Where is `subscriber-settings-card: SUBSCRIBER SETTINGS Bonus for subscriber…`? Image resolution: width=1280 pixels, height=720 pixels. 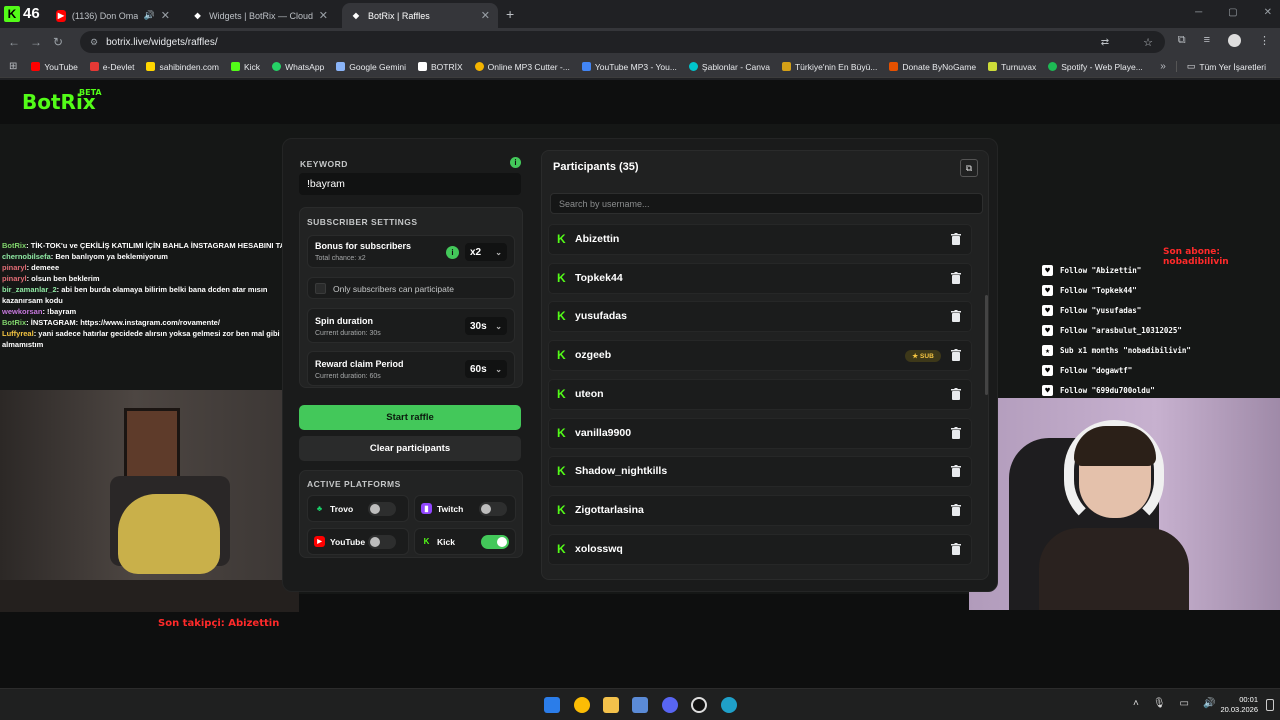 subscriber-settings-card: SUBSCRIBER SETTINGS Bonus for subscriber… is located at coordinates (411, 297).